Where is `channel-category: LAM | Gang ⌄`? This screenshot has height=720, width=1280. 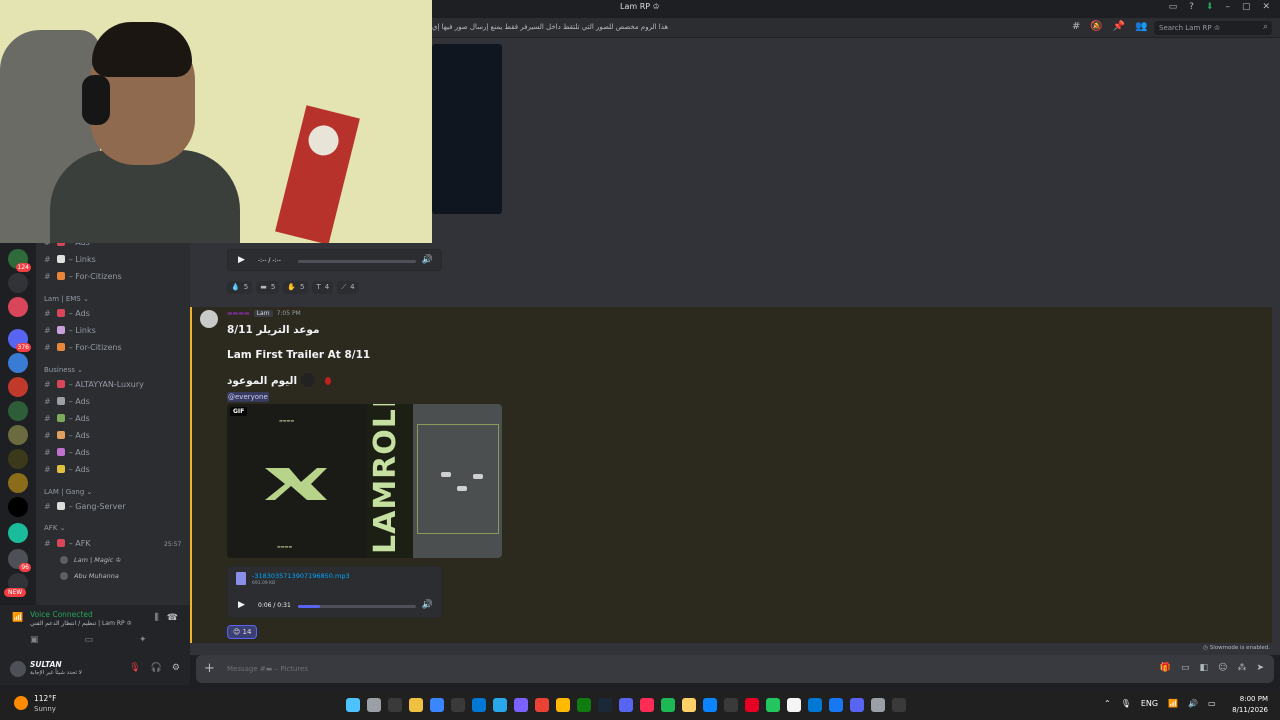
channel-category: LAM | Gang ⌄ is located at coordinates (68, 492).